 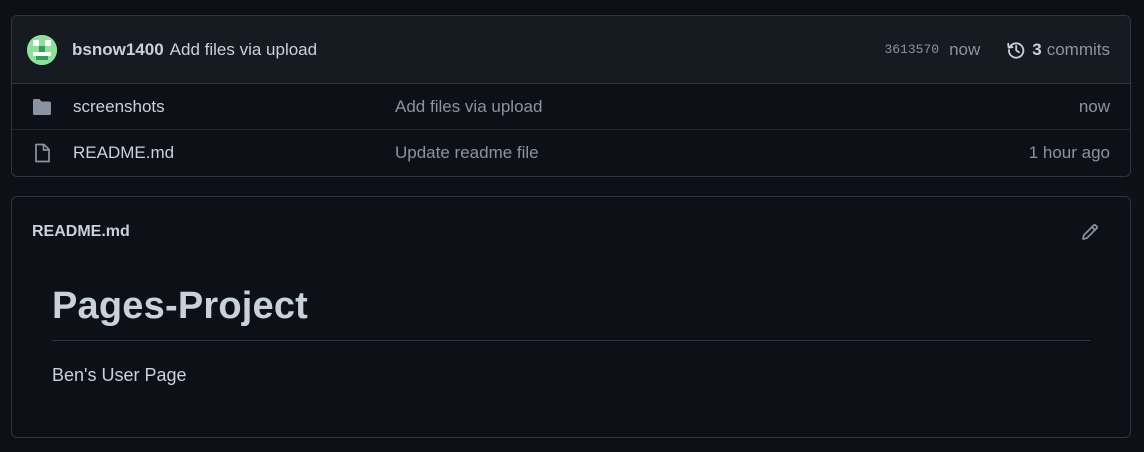 I want to click on readme-filename: README.md, so click(x=81, y=232).